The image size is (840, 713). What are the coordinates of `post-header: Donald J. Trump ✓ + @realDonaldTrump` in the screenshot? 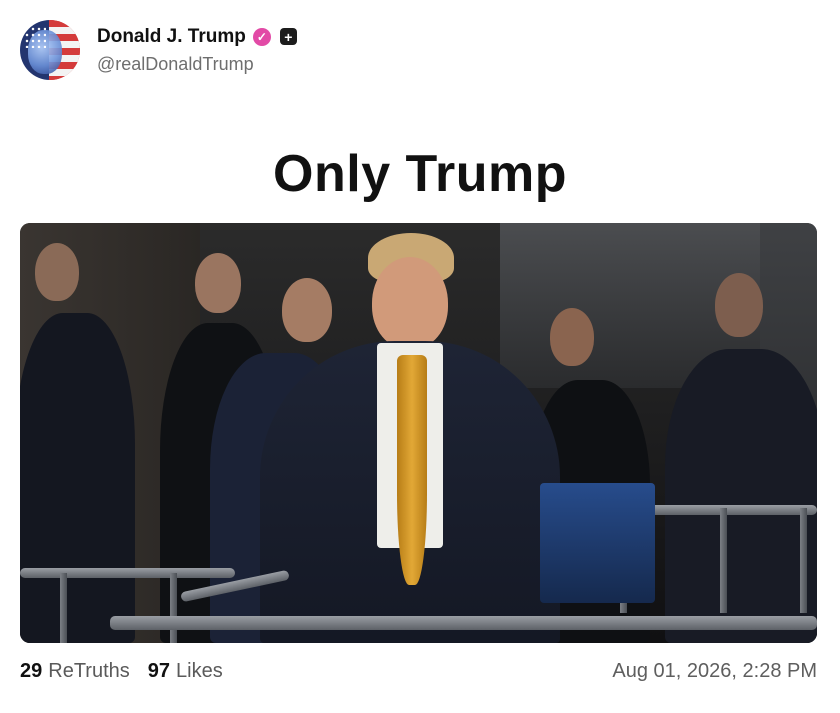 It's located at (158, 50).